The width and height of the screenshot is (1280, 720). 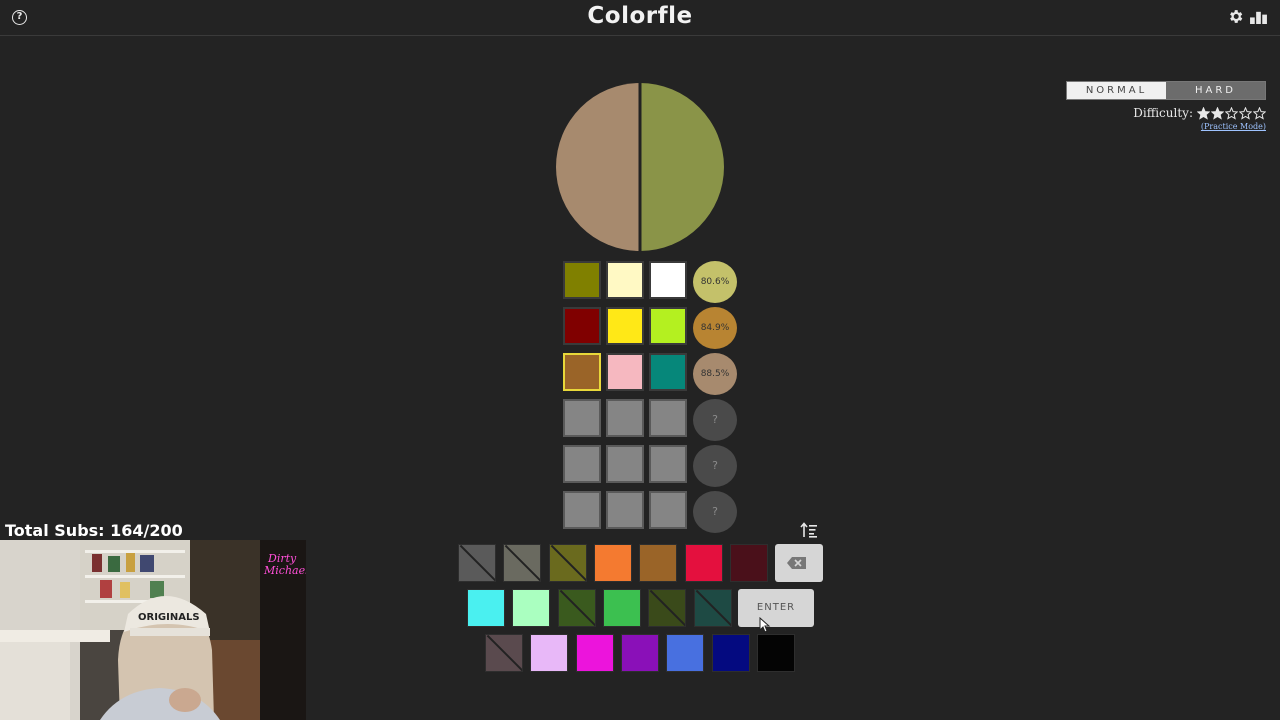 I want to click on difficulty-label: Difficulty:, so click(x=1163, y=113).